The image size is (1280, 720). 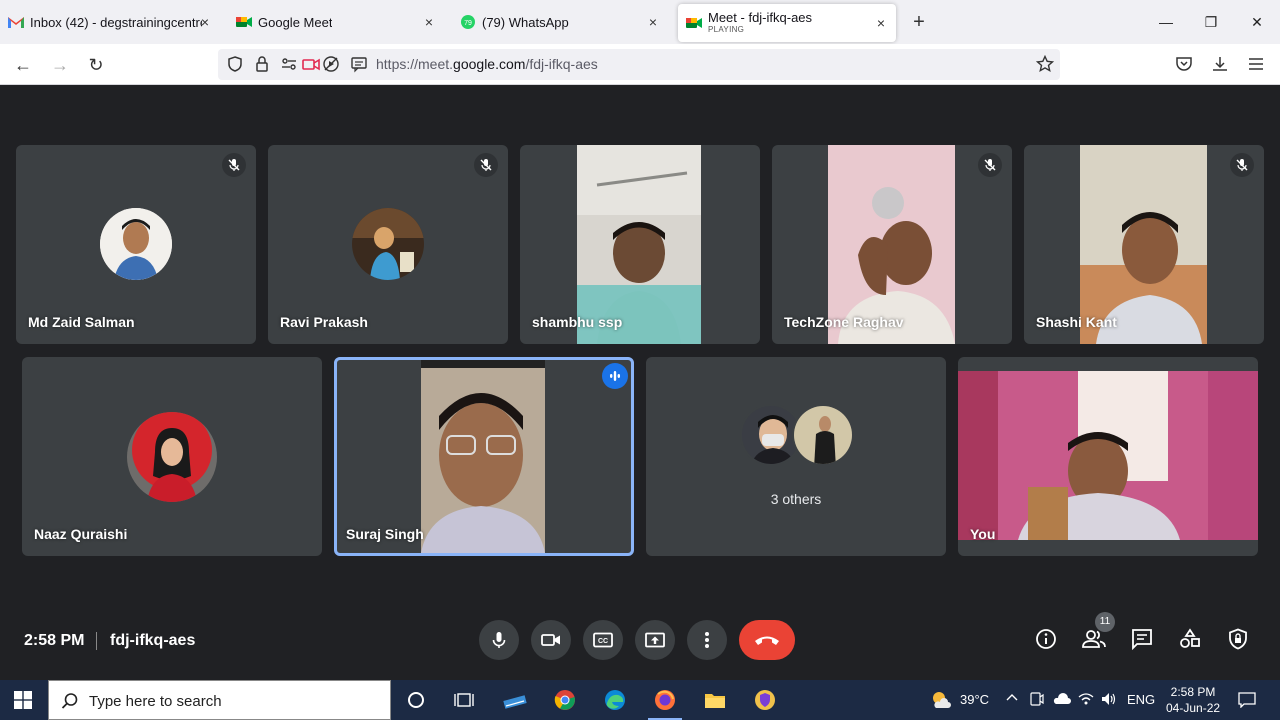 What do you see at coordinates (1220, 64) in the screenshot?
I see `downloads-icon` at bounding box center [1220, 64].